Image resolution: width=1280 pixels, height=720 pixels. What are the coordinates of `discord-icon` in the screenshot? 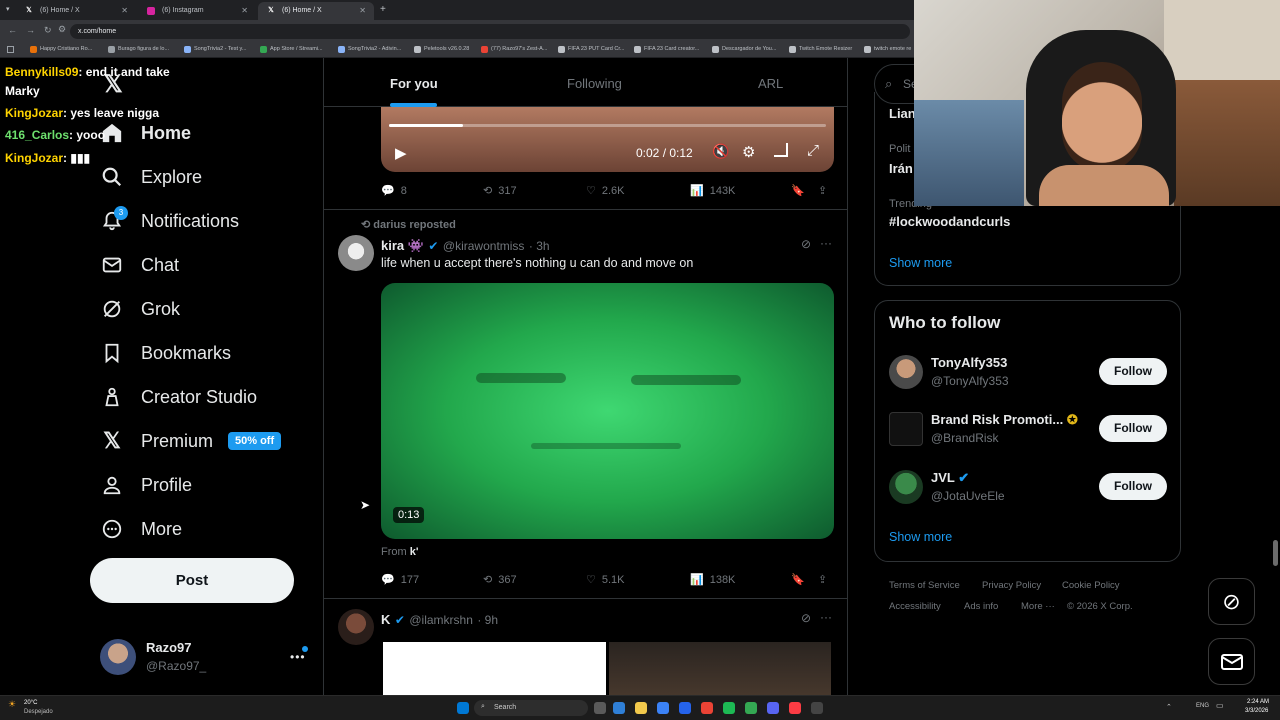 It's located at (773, 708).